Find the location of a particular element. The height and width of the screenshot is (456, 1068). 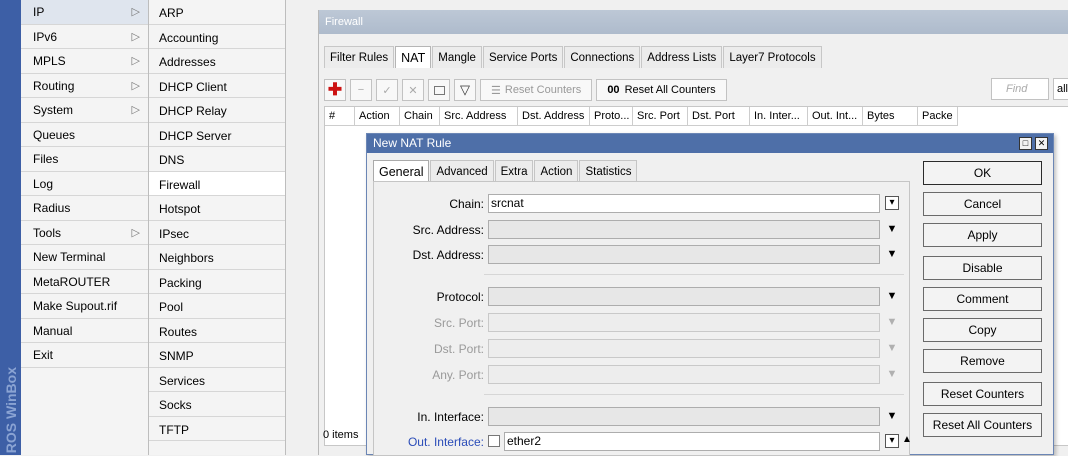

reset-all-counters-button: Reset All Counters is located at coordinates (982, 425).